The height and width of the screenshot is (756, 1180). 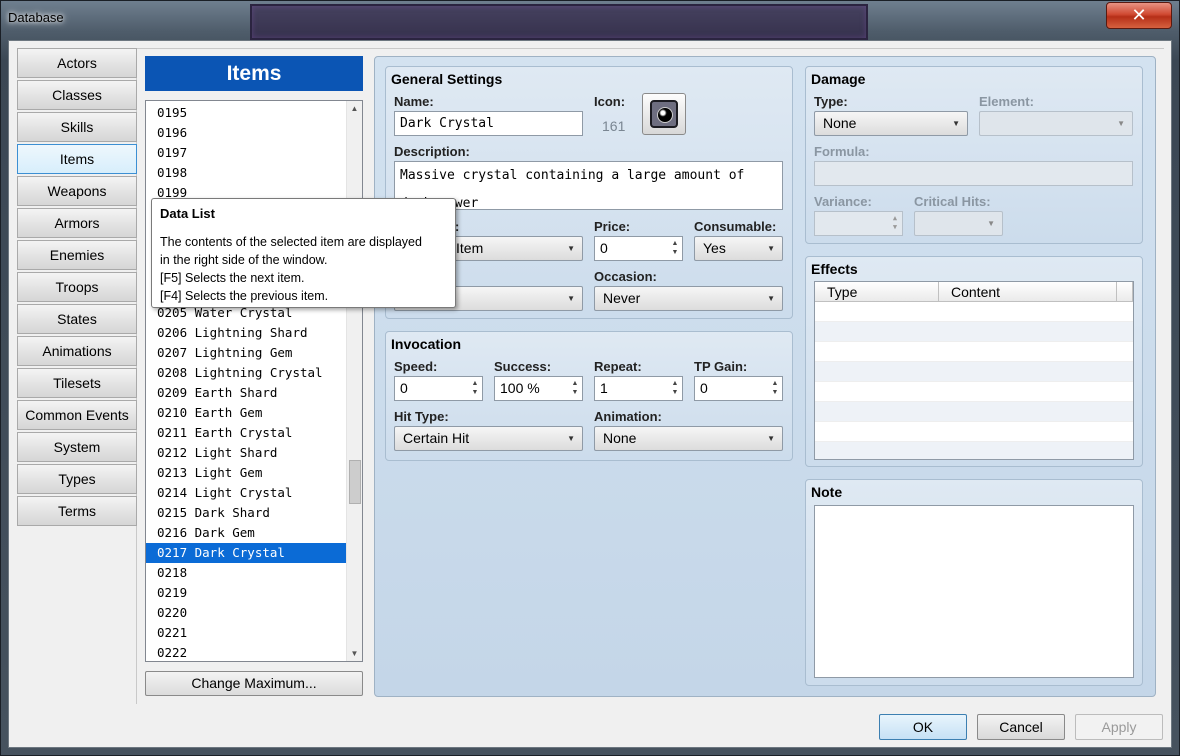 What do you see at coordinates (247, 652) in the screenshot?
I see `list-item: 0222` at bounding box center [247, 652].